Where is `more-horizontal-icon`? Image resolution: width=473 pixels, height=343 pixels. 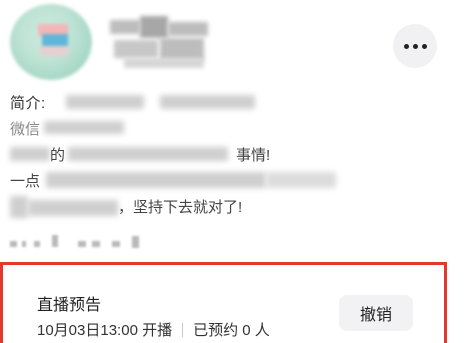
more-horizontal-icon is located at coordinates (406, 46).